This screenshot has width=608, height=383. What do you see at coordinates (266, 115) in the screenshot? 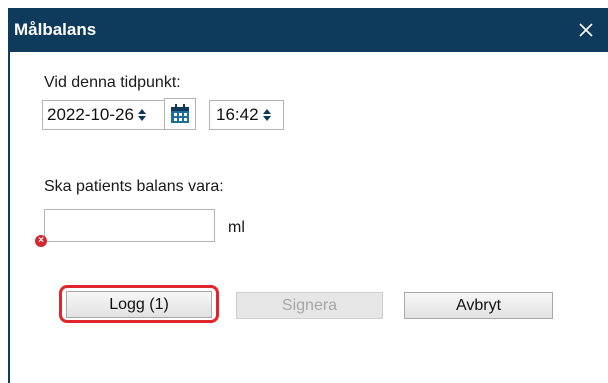
I see `time-spin-arrows` at bounding box center [266, 115].